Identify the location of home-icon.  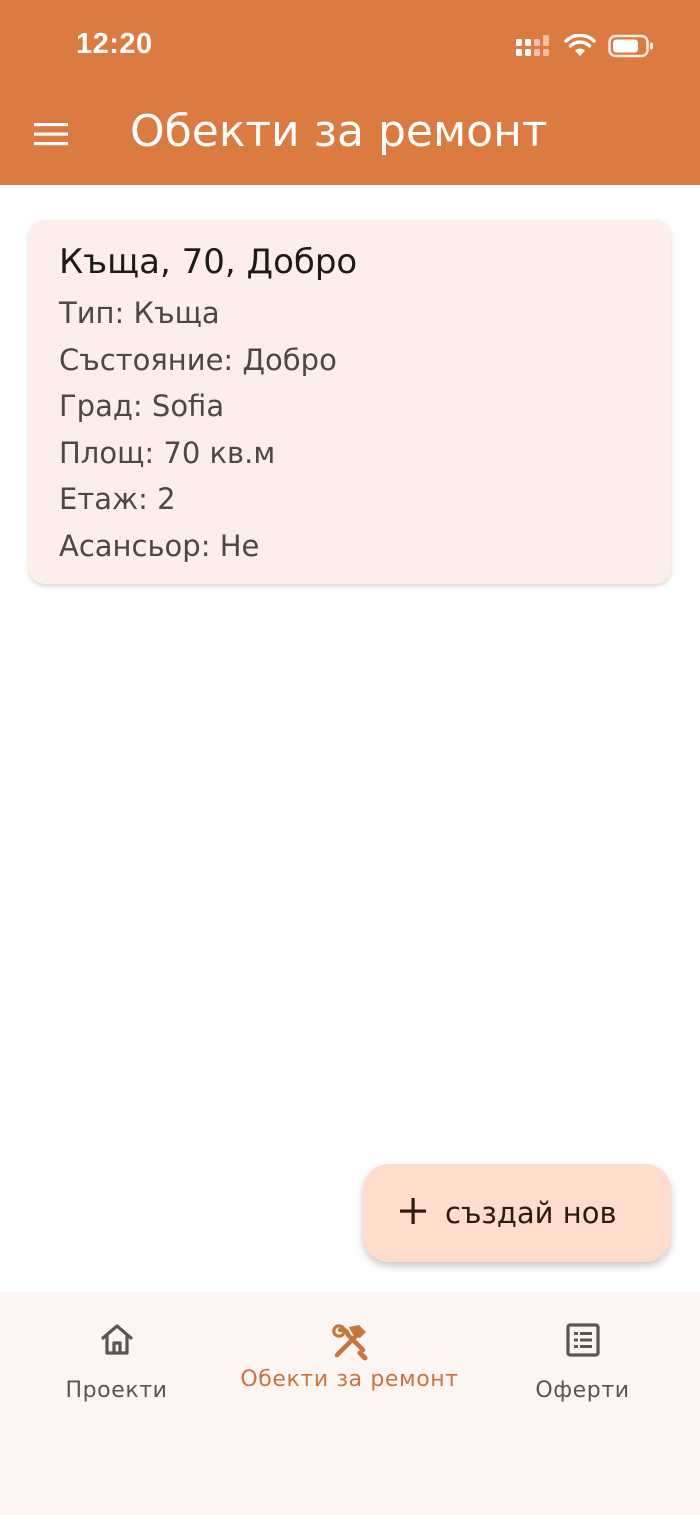
(116, 1342).